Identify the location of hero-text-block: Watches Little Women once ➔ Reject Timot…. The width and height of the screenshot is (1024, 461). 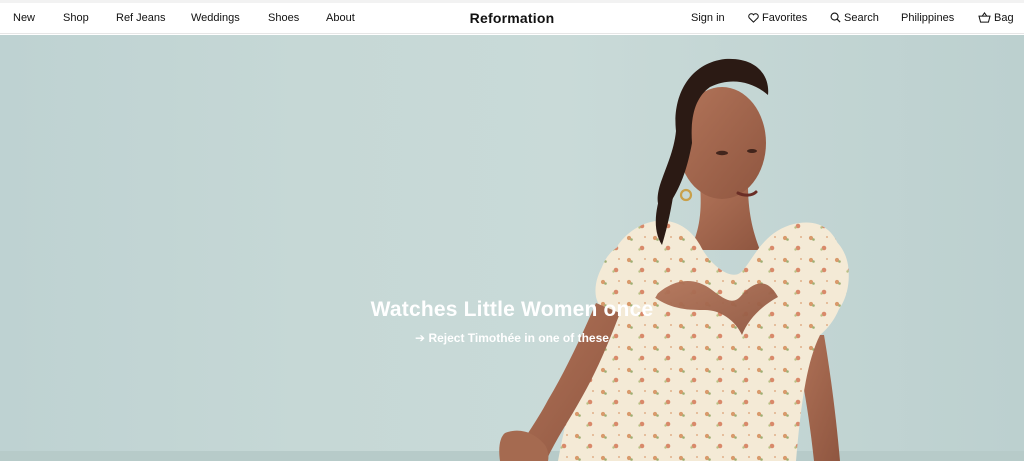
(512, 322).